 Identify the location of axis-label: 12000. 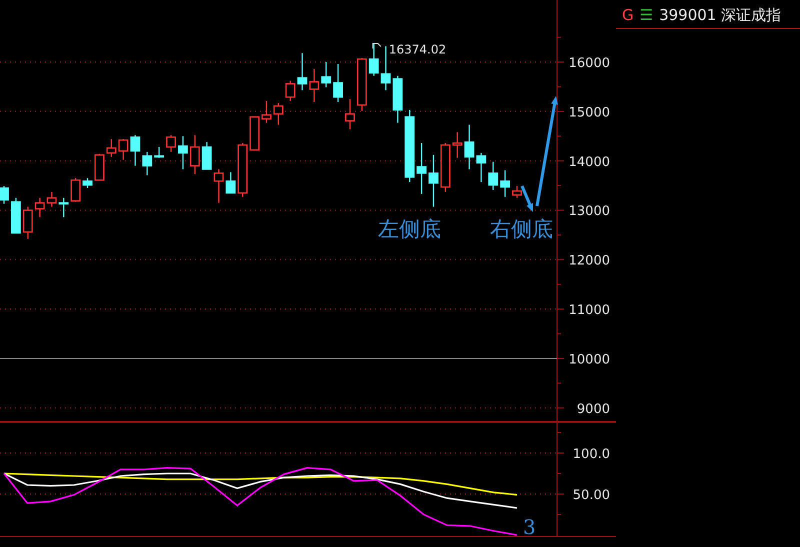
(589, 261).